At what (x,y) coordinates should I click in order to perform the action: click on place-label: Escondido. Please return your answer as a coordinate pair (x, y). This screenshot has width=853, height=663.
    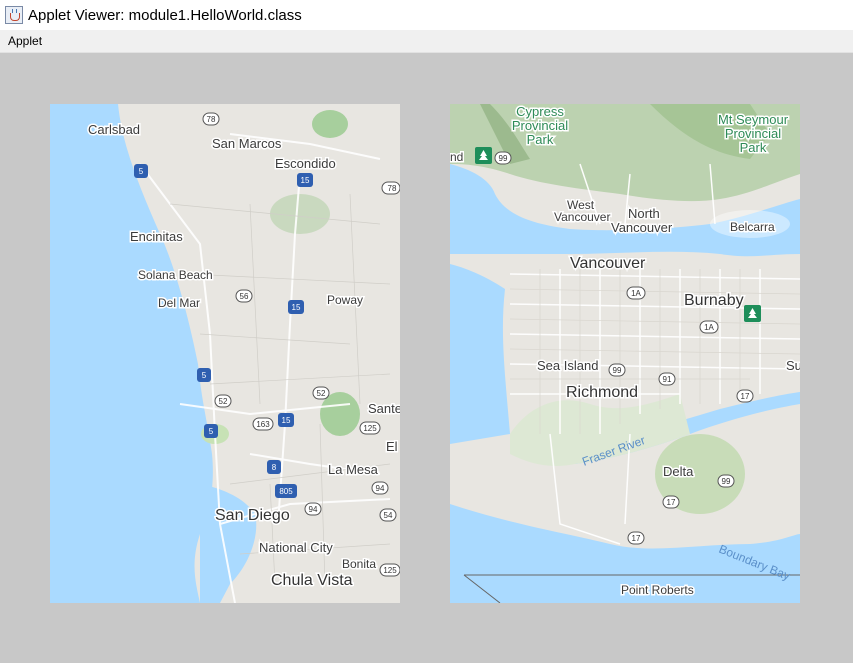
    Looking at the image, I should click on (305, 163).